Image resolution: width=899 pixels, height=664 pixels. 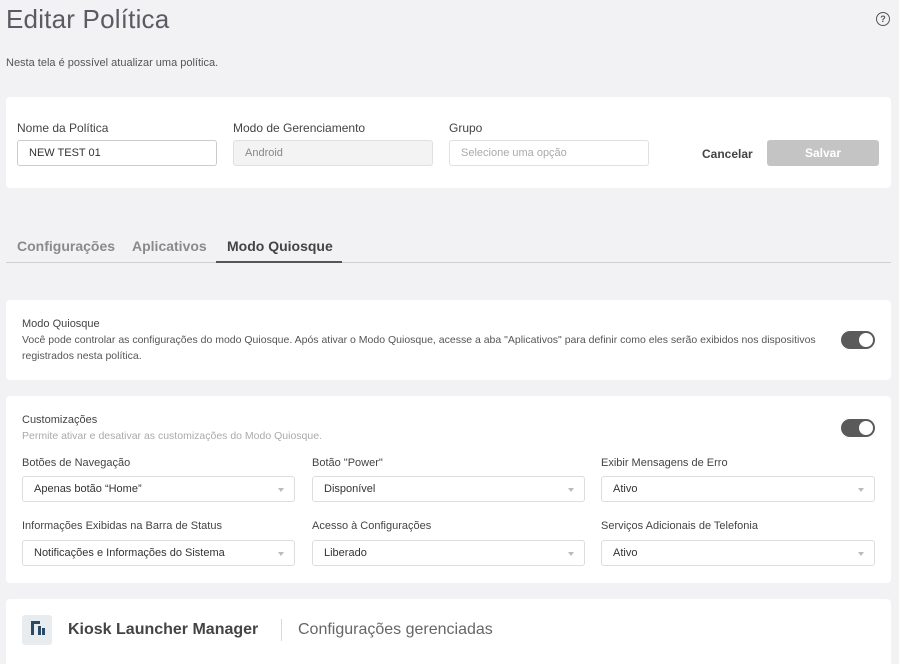 What do you see at coordinates (129, 553) in the screenshot?
I see `status-bar-info-value: Notificações e Informações do Sistema` at bounding box center [129, 553].